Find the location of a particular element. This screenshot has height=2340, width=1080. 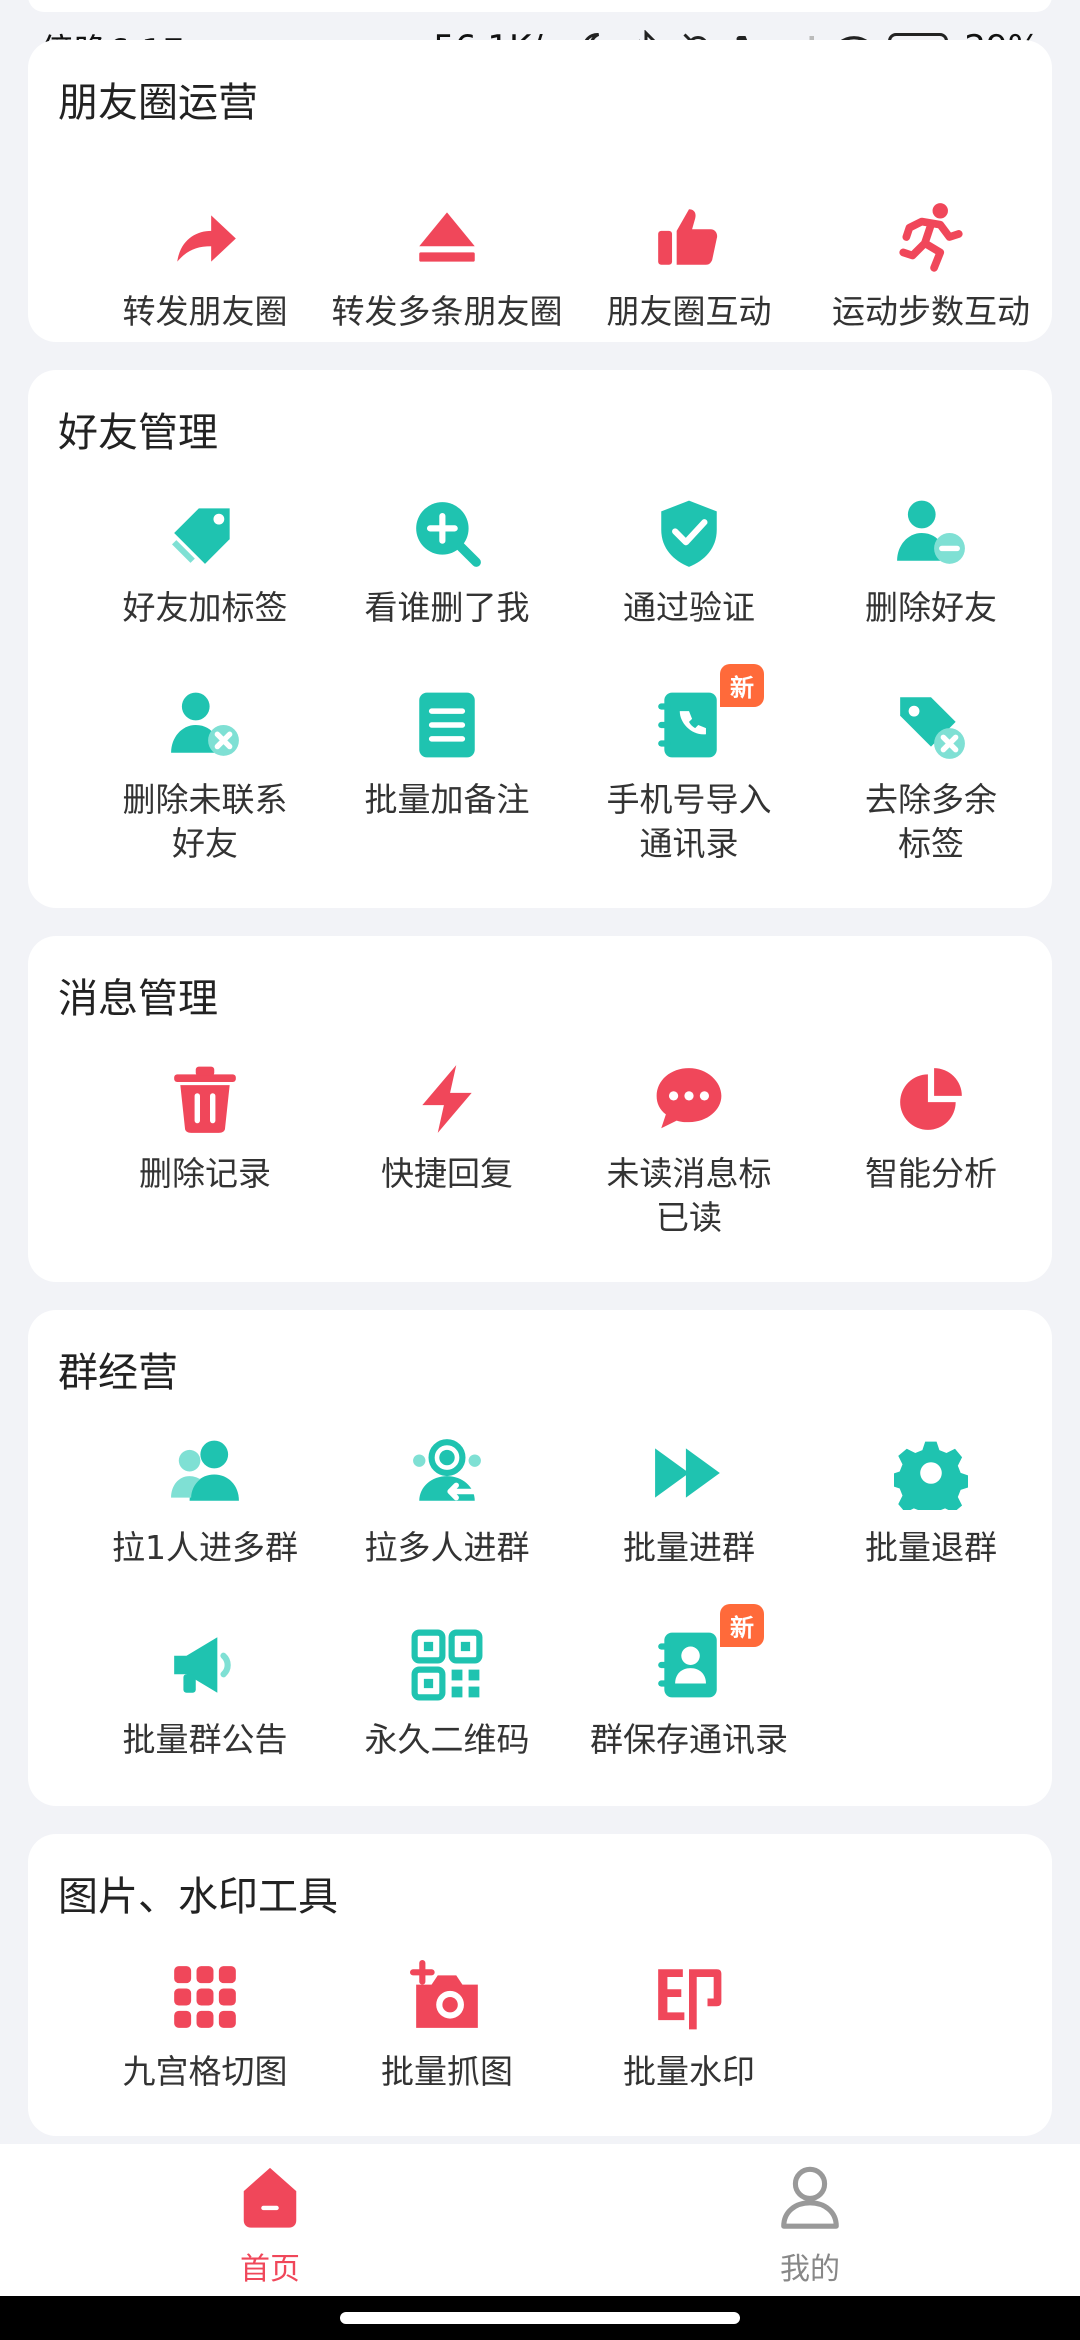

system-nav-bar is located at coordinates (540, 2318).